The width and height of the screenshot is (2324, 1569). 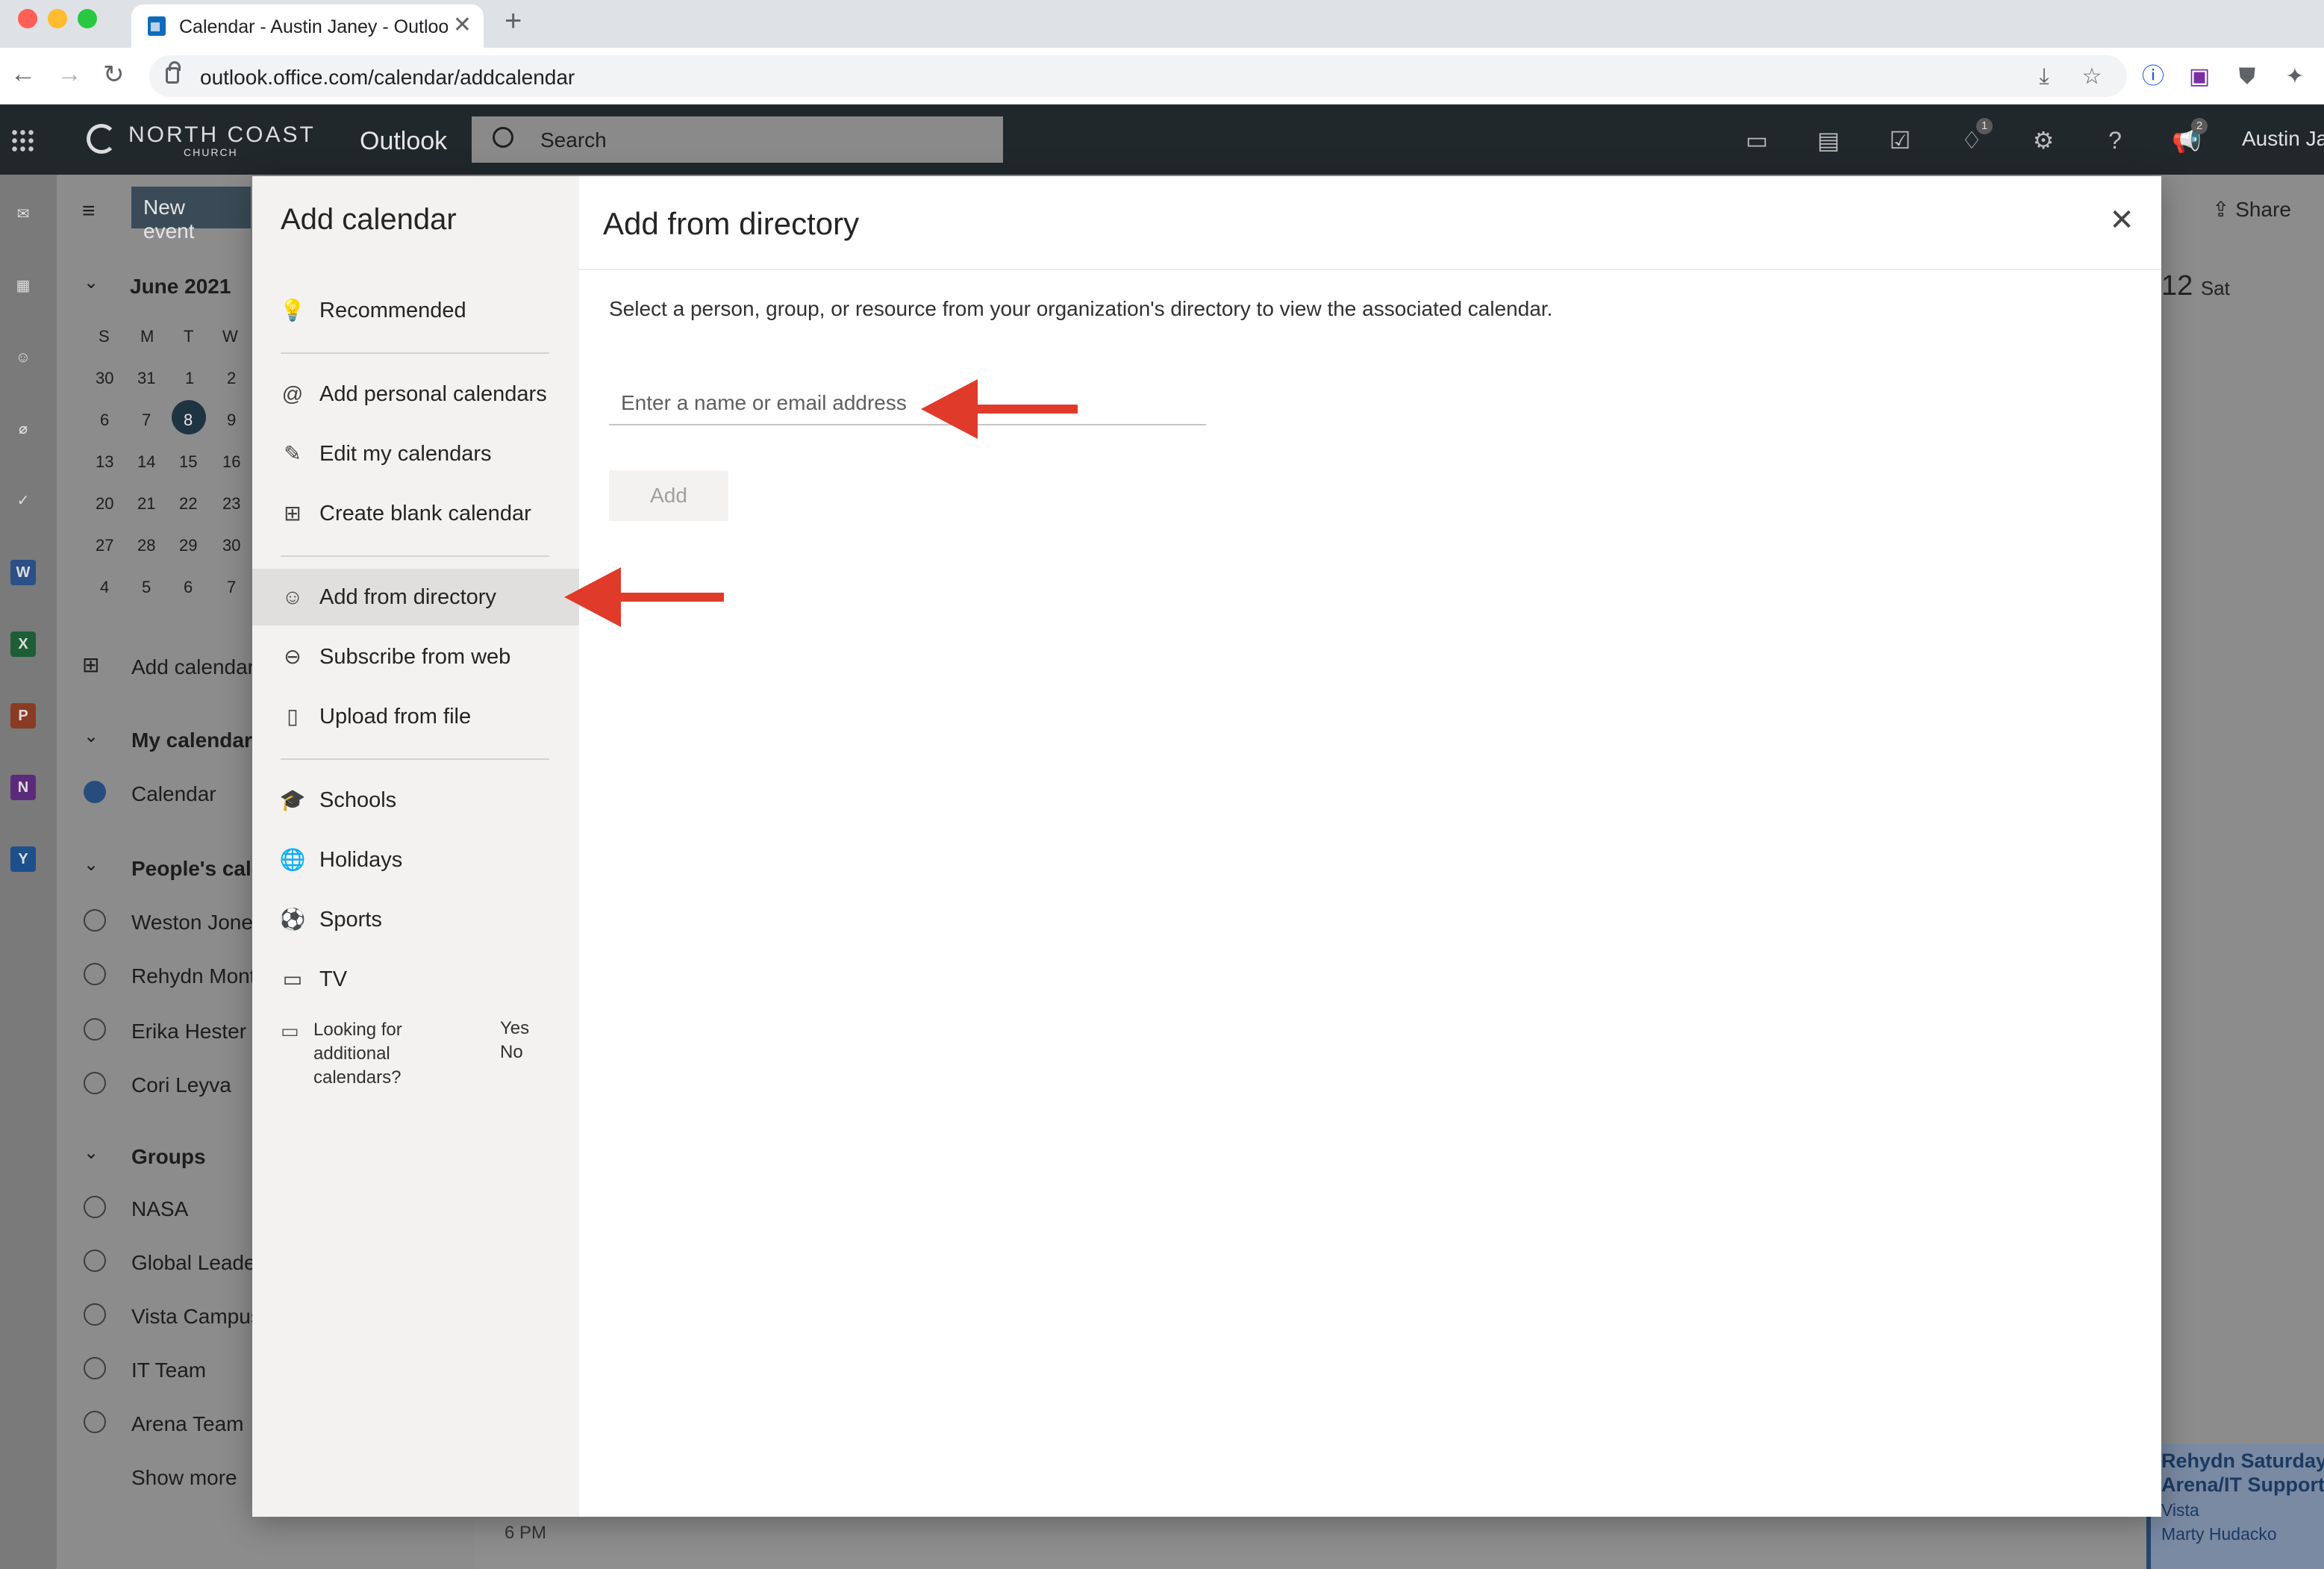 What do you see at coordinates (231, 462) in the screenshot?
I see `mini-cal-day: 16` at bounding box center [231, 462].